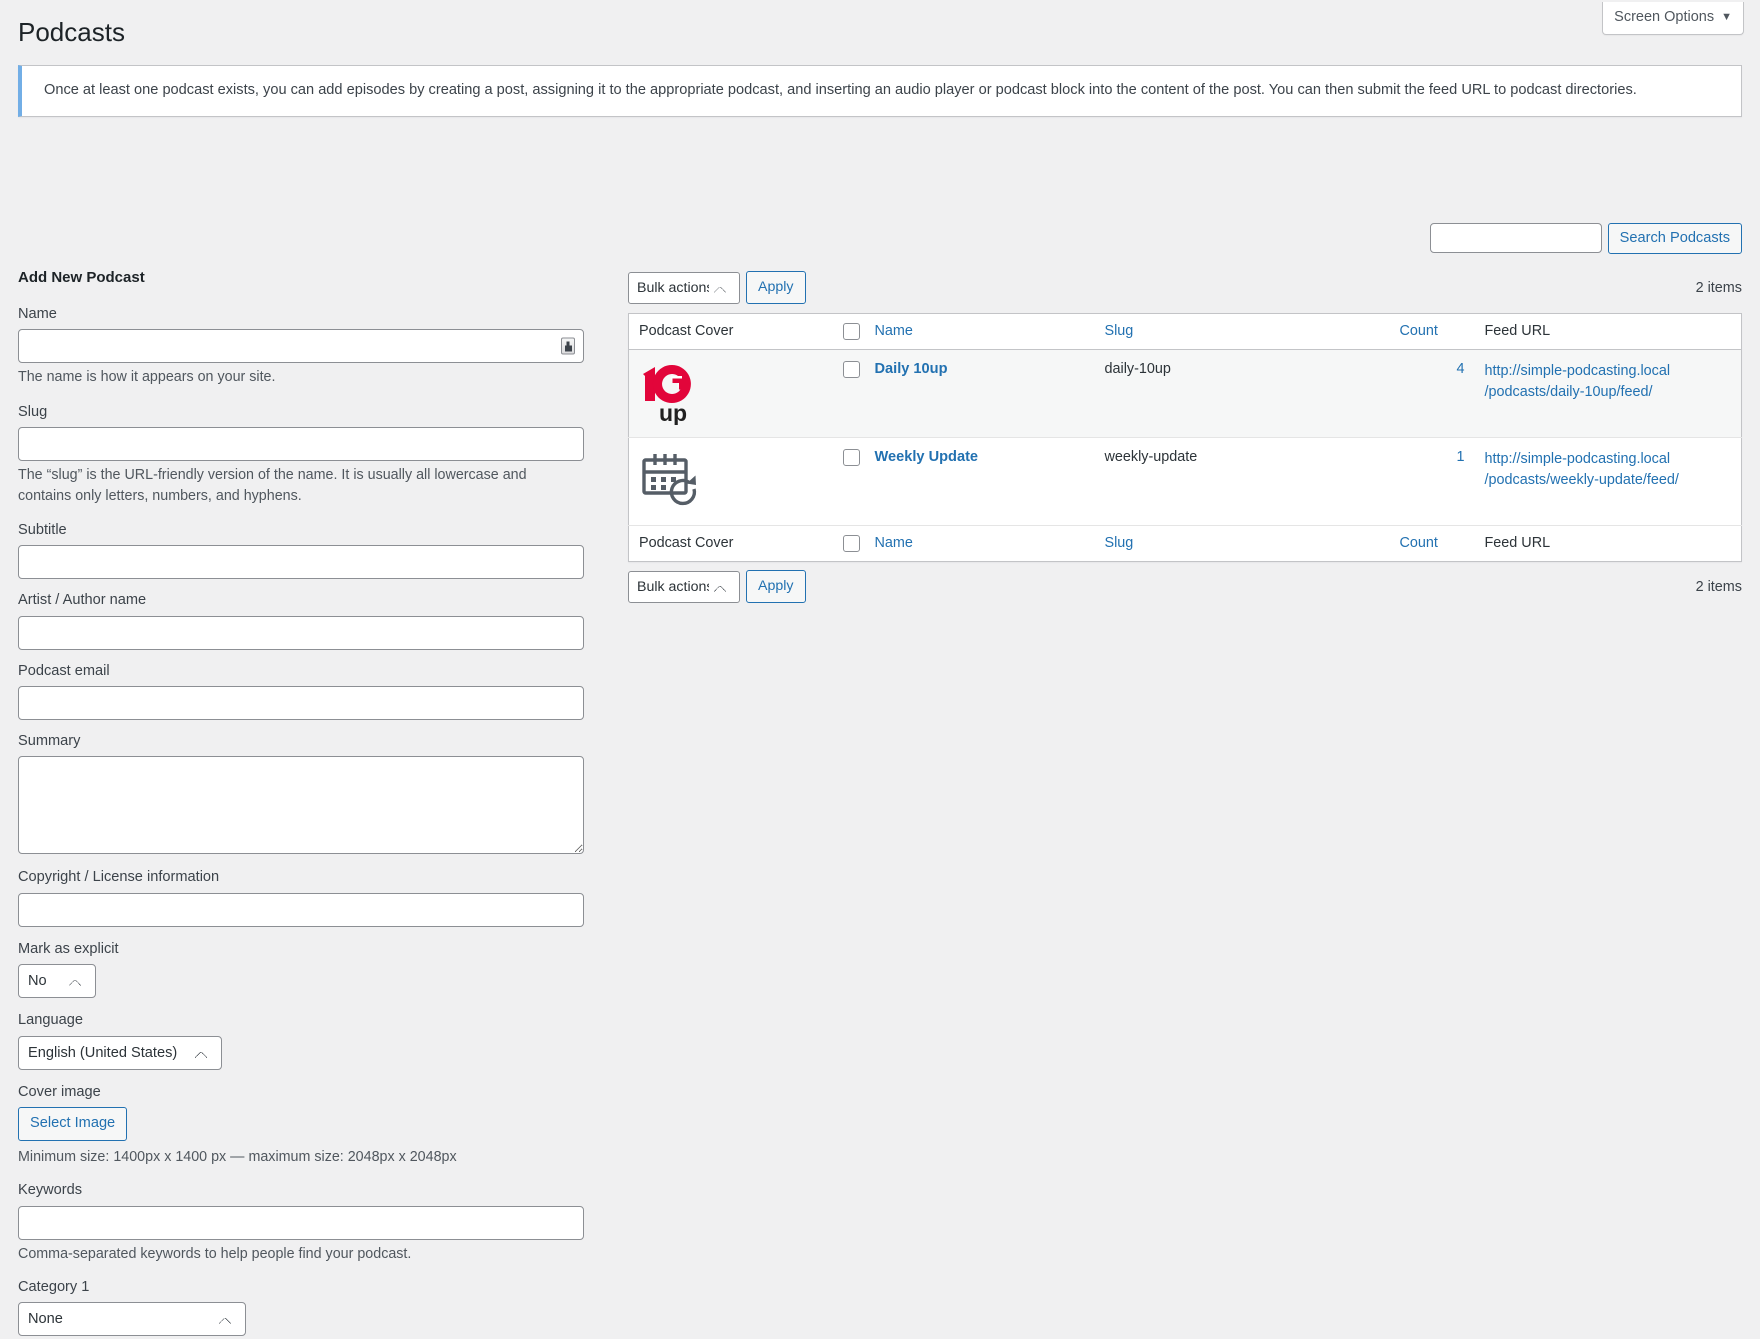  Describe the element at coordinates (132, 1318) in the screenshot. I see `category-1-select: None` at that location.